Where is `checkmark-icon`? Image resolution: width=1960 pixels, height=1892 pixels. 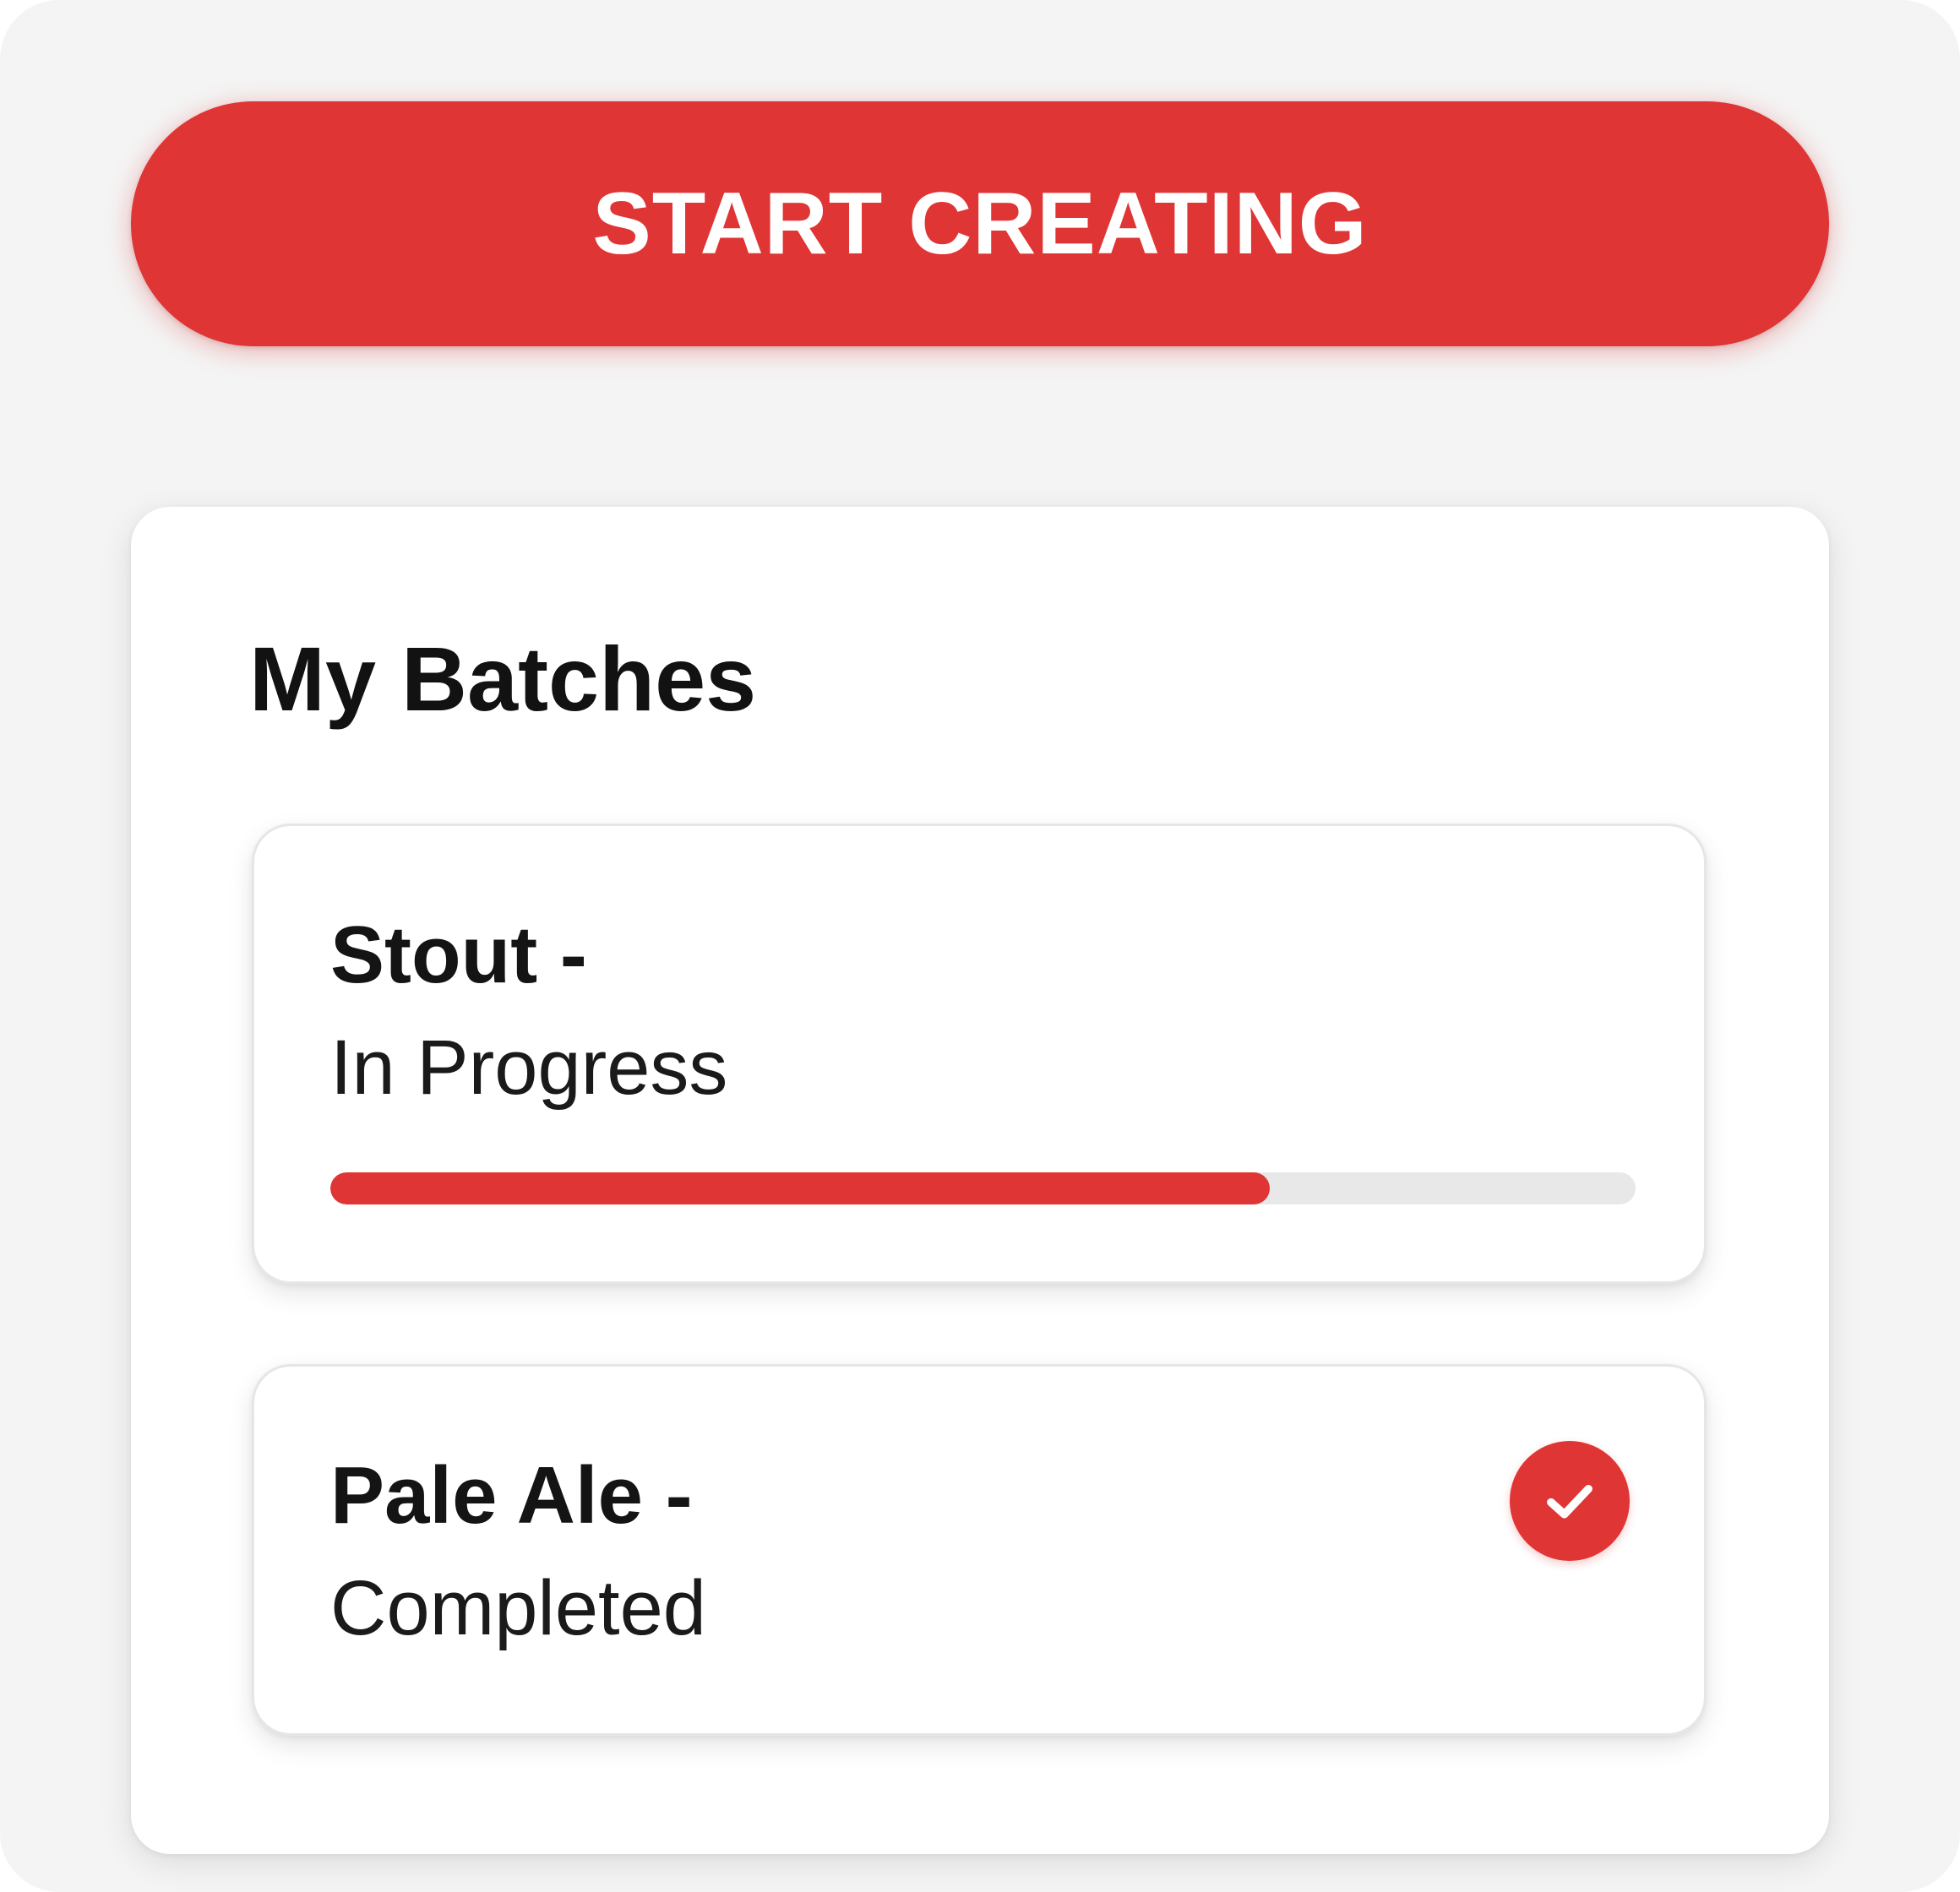 checkmark-icon is located at coordinates (1569, 1502).